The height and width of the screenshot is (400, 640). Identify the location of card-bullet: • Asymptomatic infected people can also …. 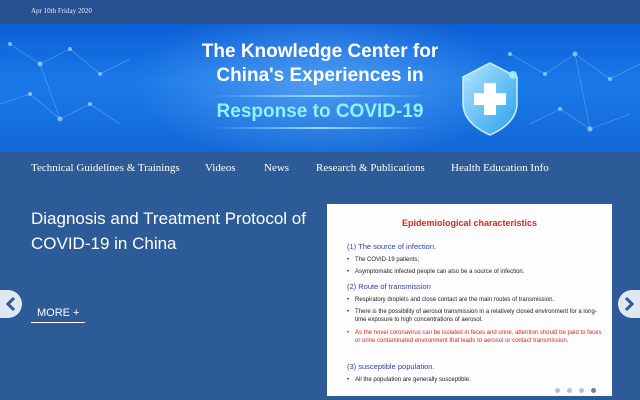
(436, 272).